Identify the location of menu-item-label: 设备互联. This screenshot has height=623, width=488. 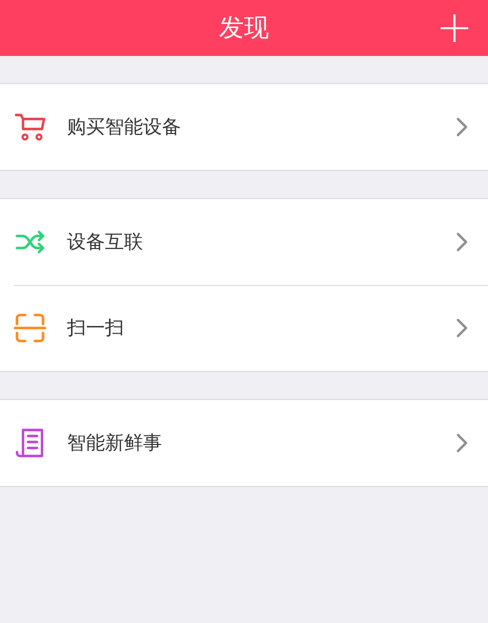
(105, 242).